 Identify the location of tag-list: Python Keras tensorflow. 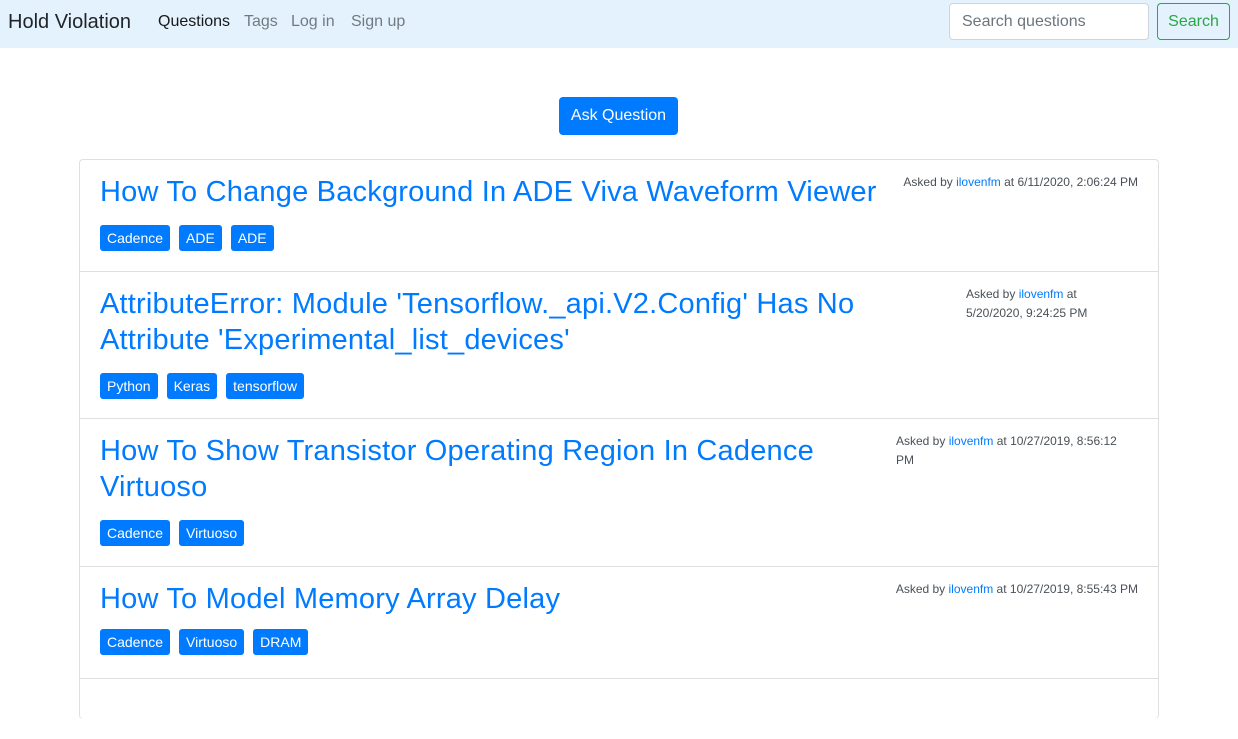
(202, 386).